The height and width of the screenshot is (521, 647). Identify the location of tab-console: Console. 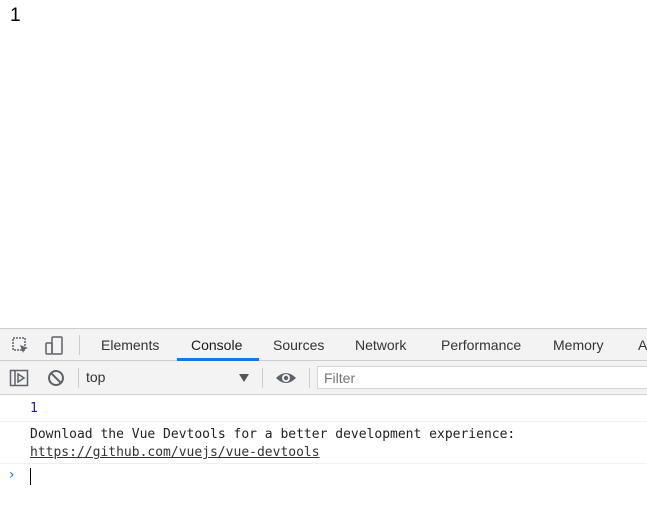
(216, 345).